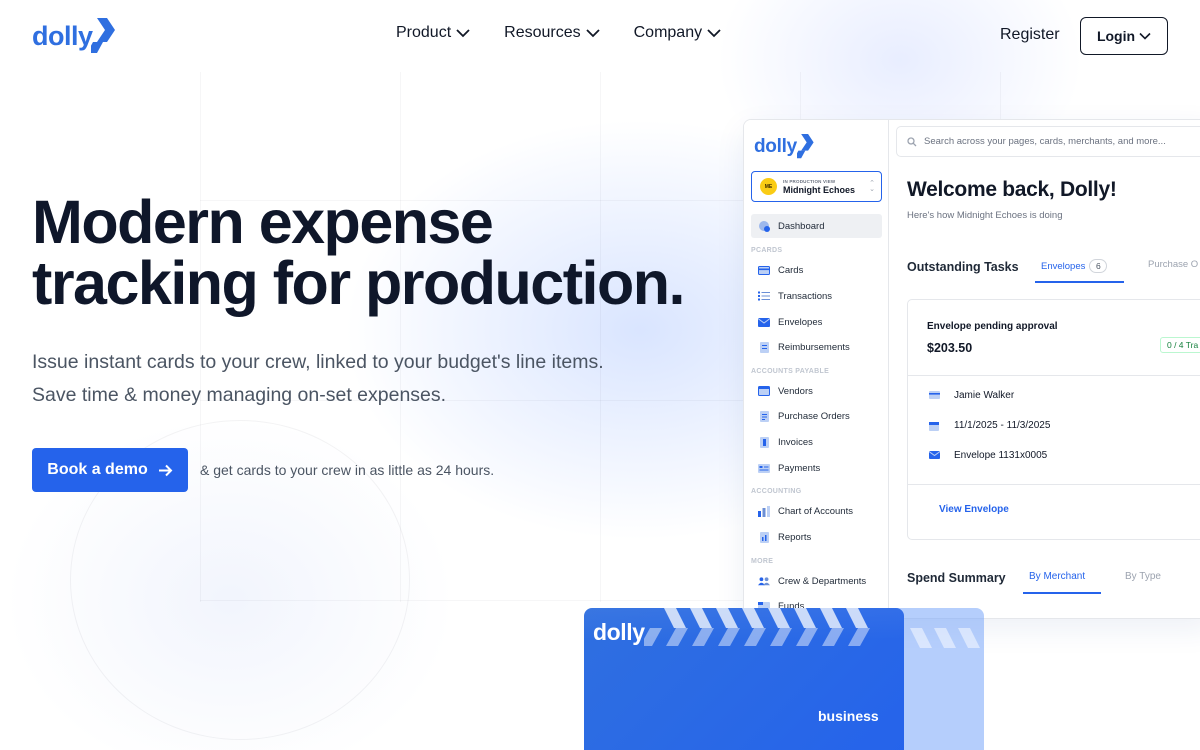 The height and width of the screenshot is (750, 1200). I want to click on envelope-row-text: Jamie Walker, so click(984, 395).